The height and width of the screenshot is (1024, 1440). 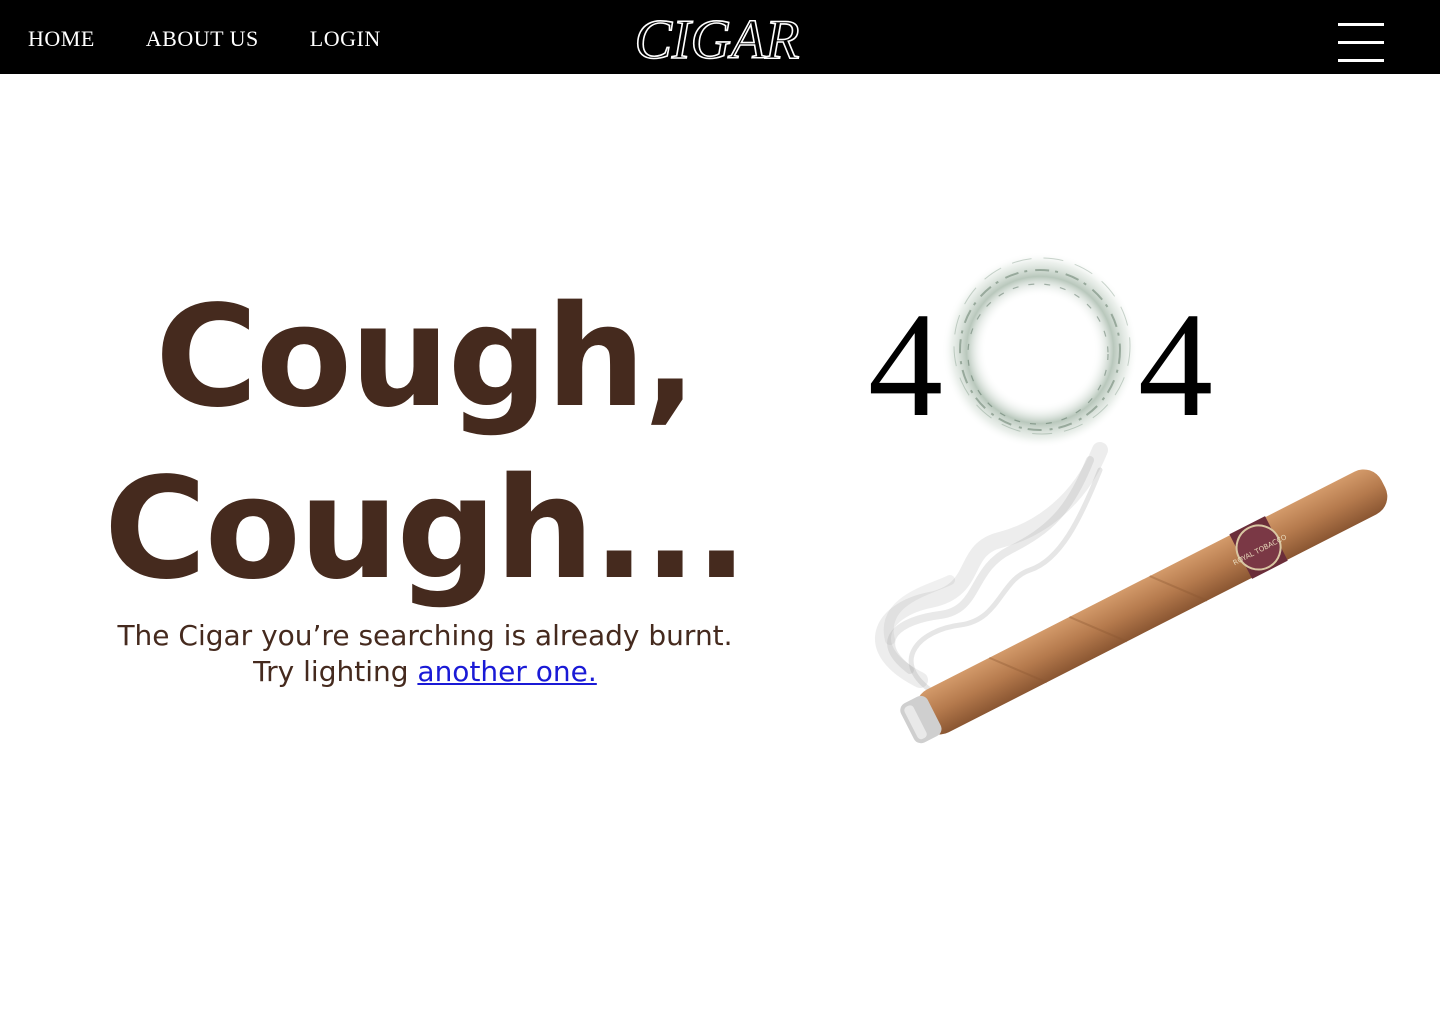 I want to click on brand-logo: CIGAR, so click(x=717, y=39).